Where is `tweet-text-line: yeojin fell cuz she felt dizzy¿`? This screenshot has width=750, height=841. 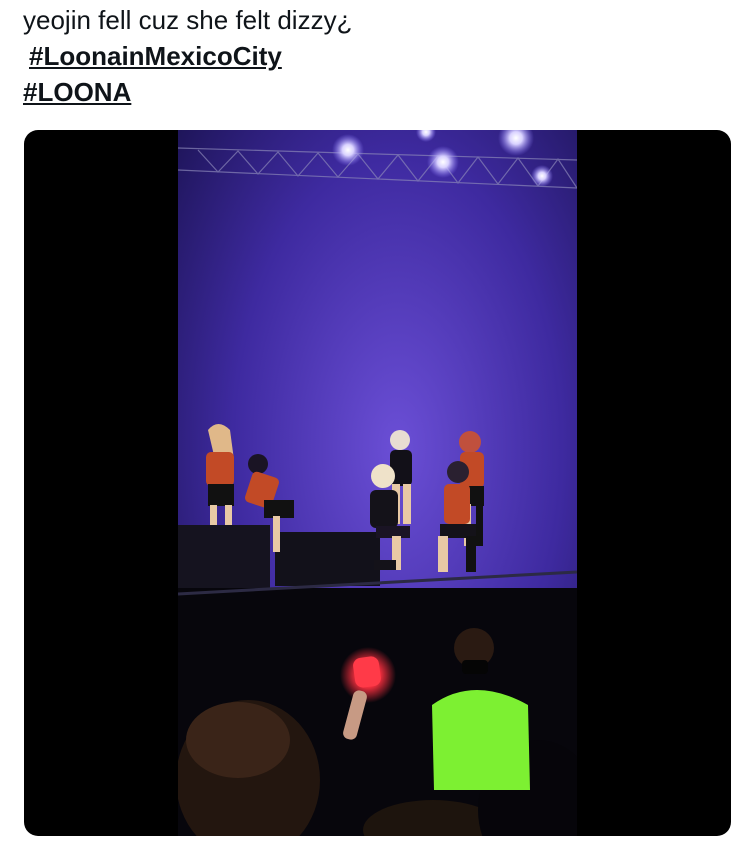 tweet-text-line: yeojin fell cuz she felt dizzy¿ is located at coordinates (188, 20).